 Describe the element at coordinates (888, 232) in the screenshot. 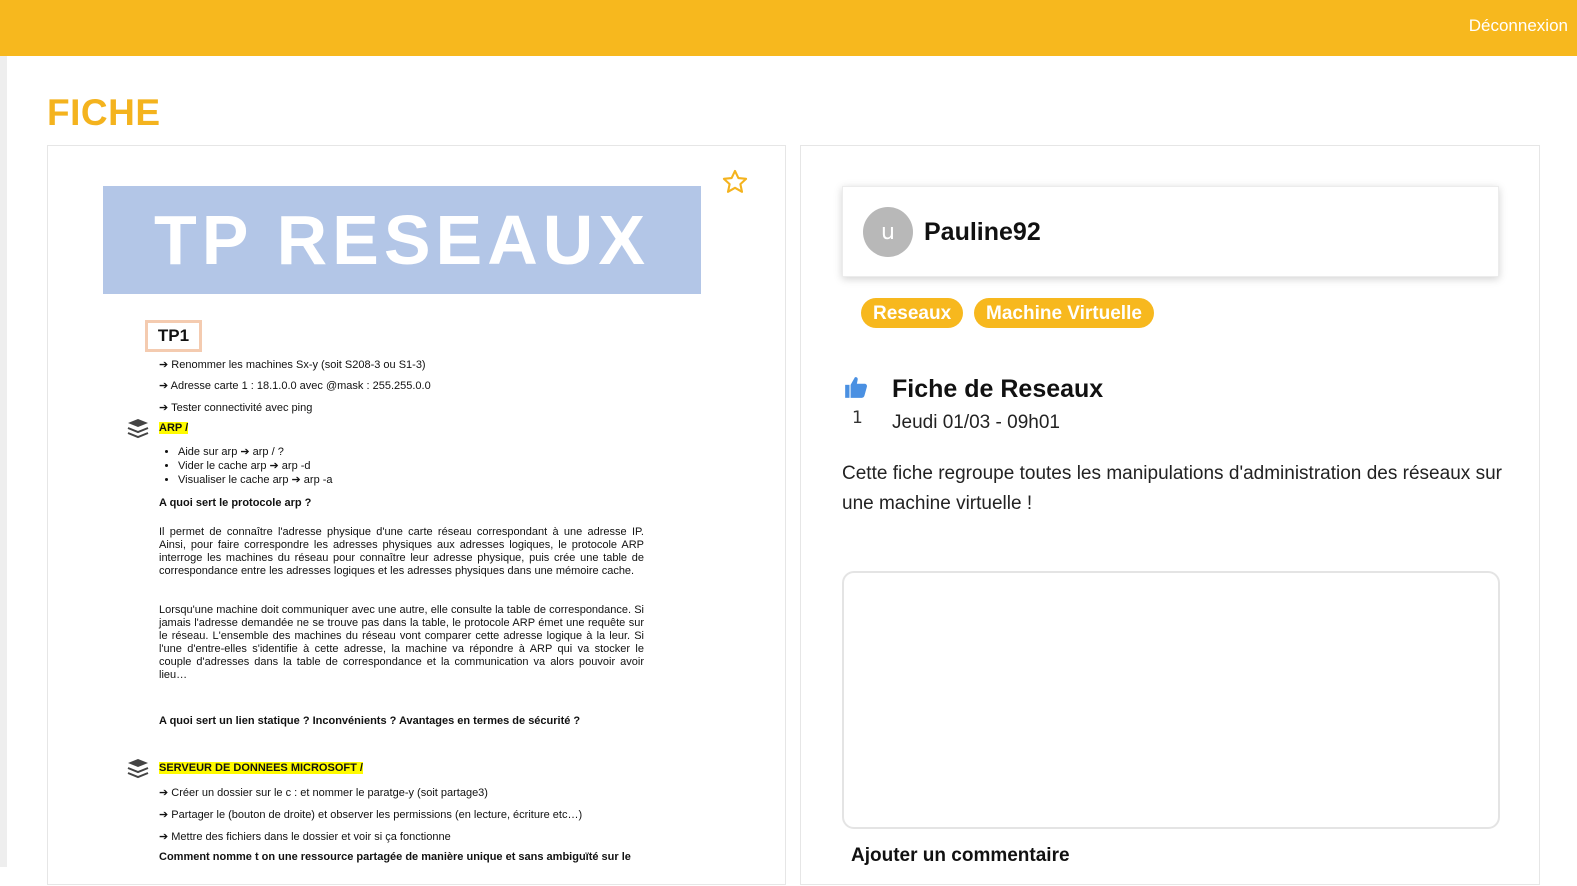

I see `avatar: u` at that location.